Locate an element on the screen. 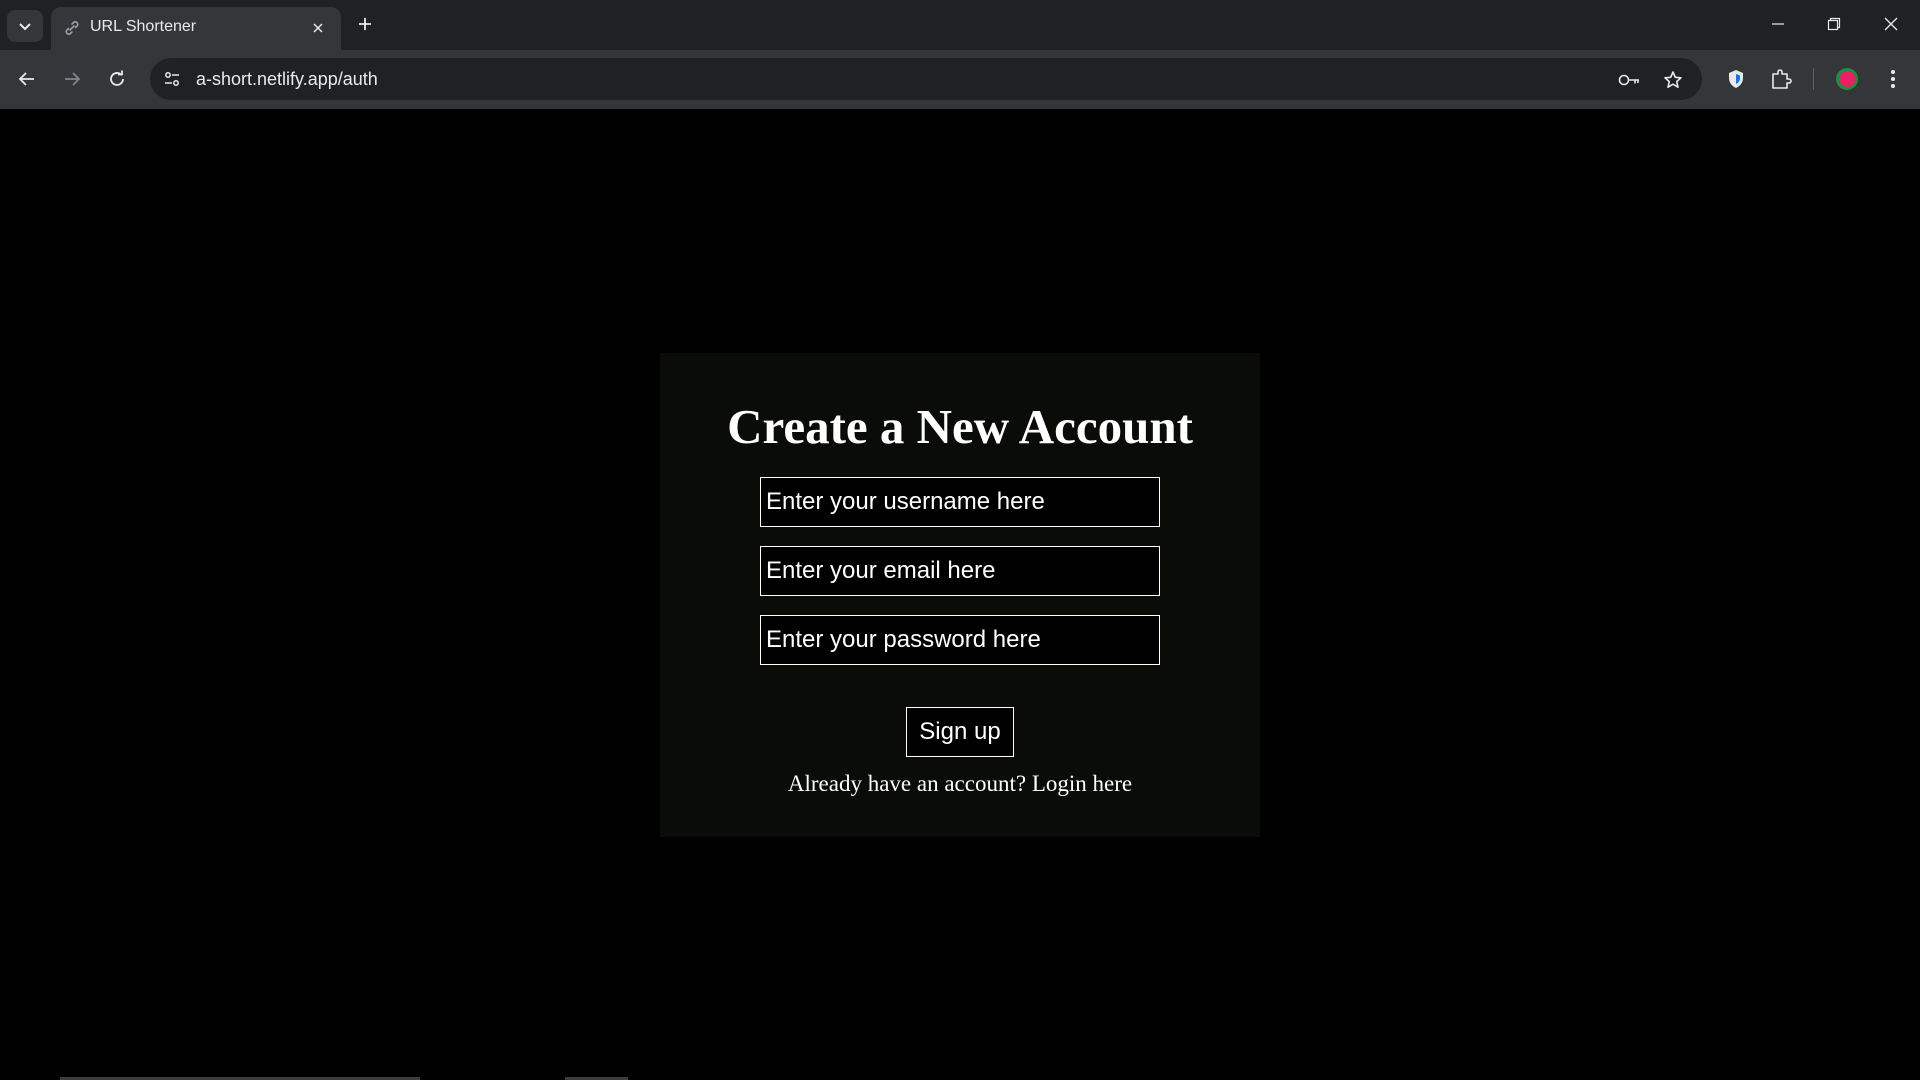 This screenshot has width=1920, height=1080. profile-button is located at coordinates (1847, 79).